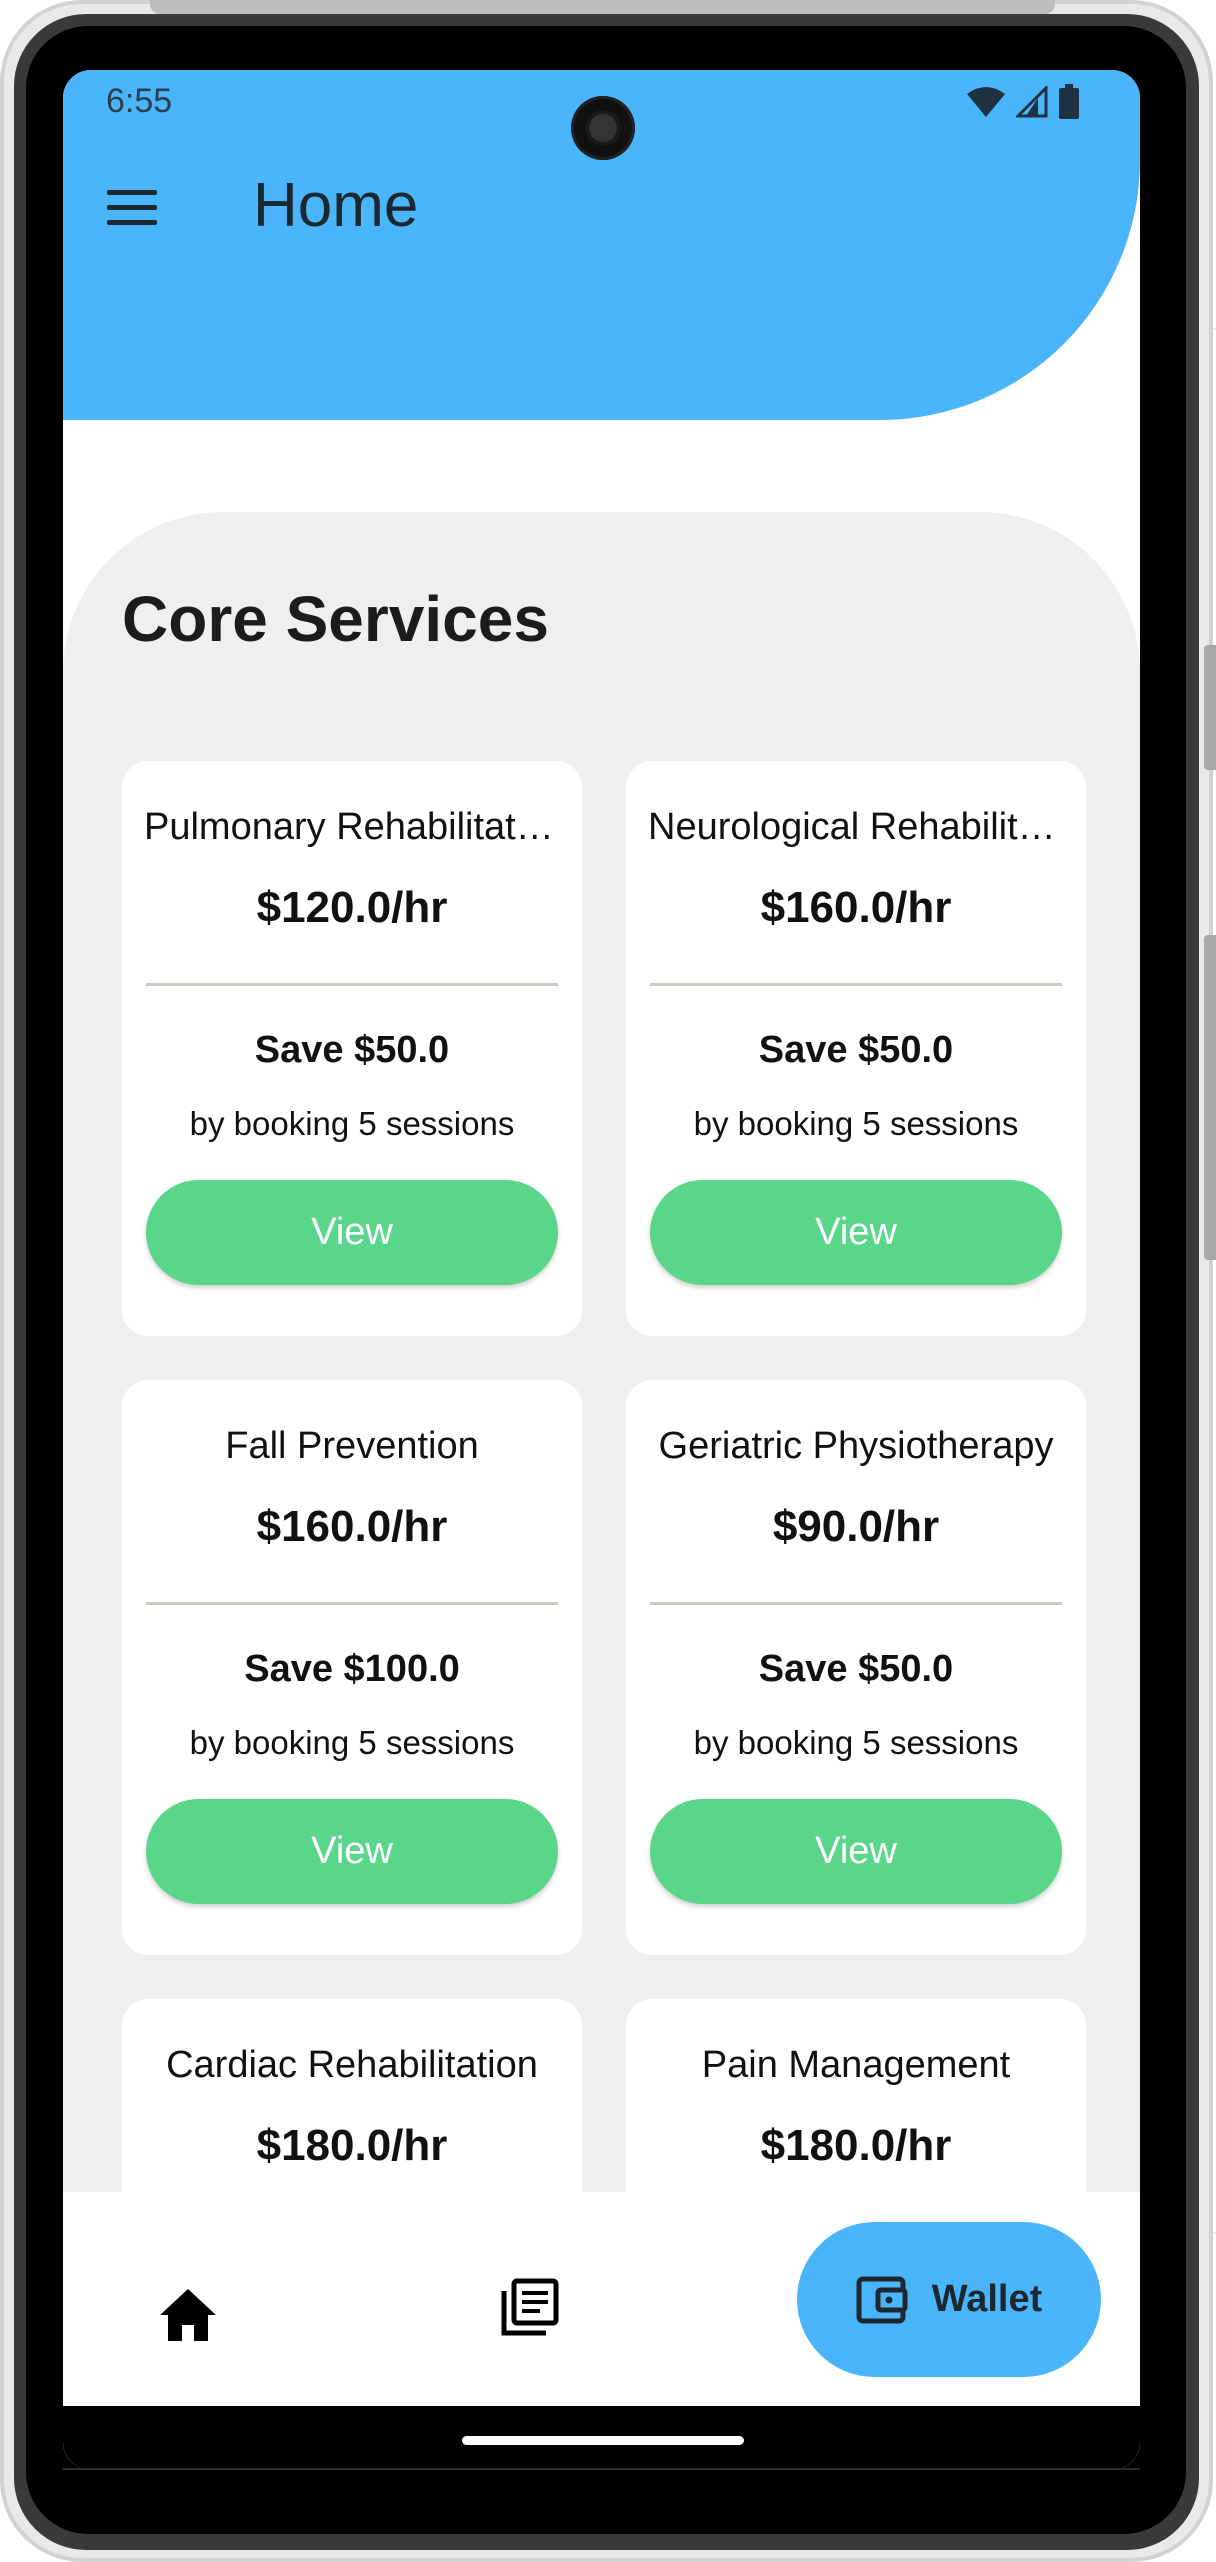  I want to click on device-volume-button, so click(1210, 707).